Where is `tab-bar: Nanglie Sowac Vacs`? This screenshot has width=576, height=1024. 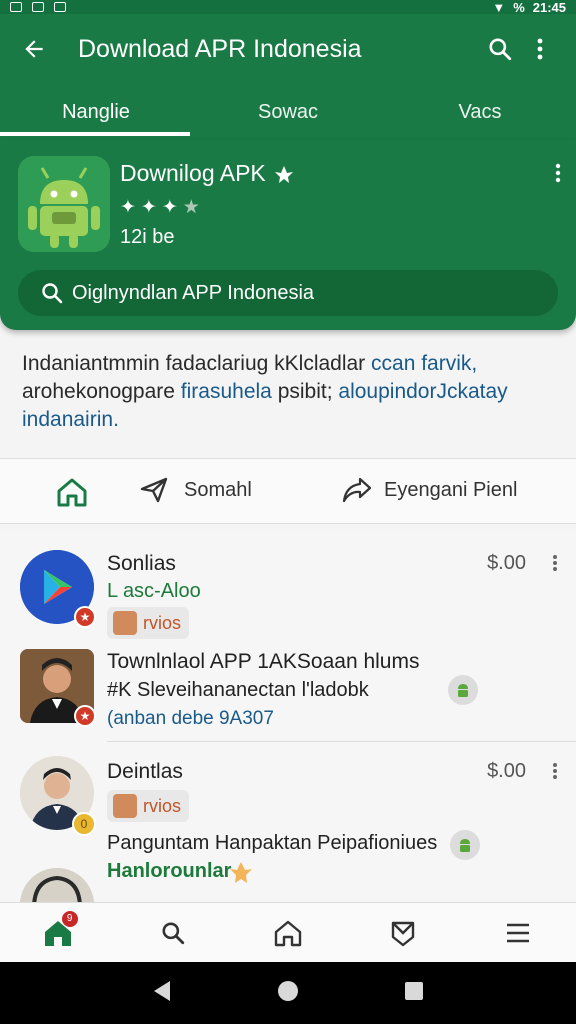
tab-bar: Nanglie Sowac Vacs is located at coordinates (288, 112).